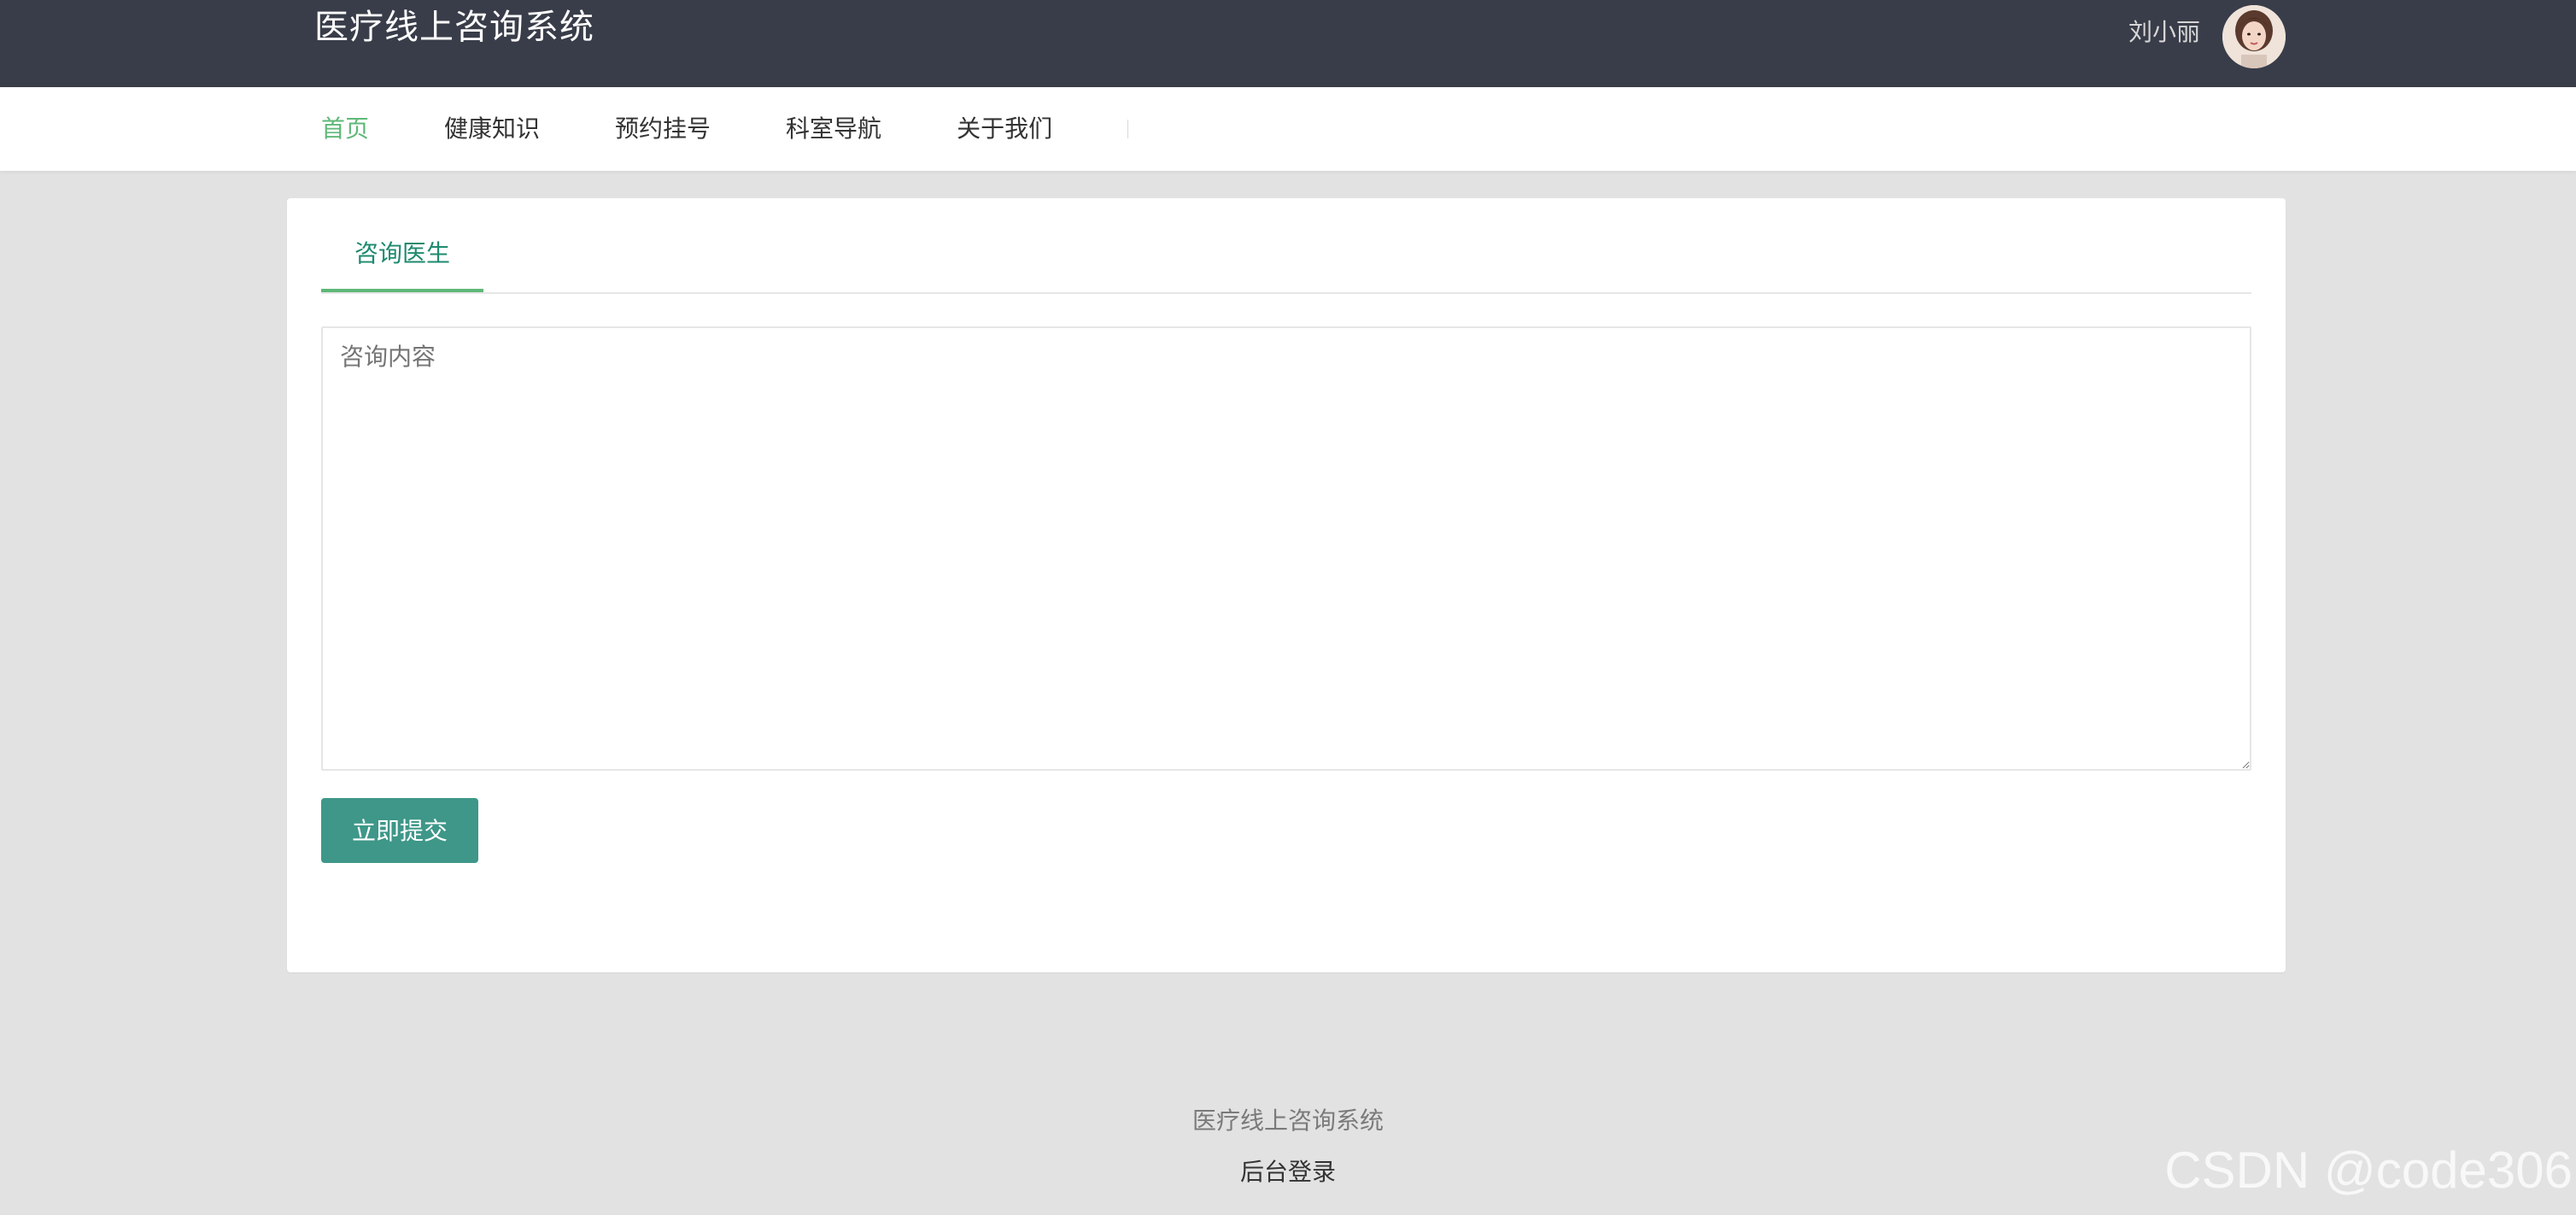 This screenshot has height=1215, width=2576. I want to click on tab-bar: 咨询医生, so click(1286, 262).